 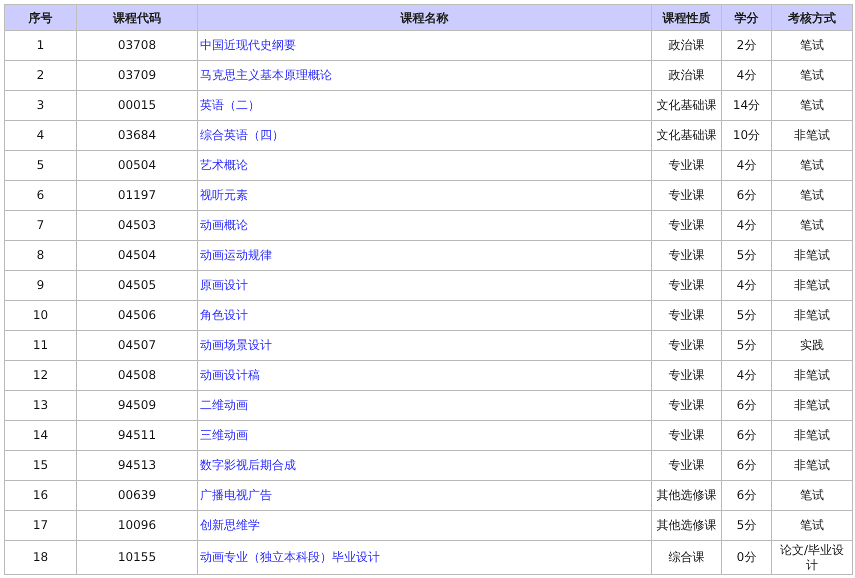 What do you see at coordinates (137, 435) in the screenshot?
I see `table-cell: 94511` at bounding box center [137, 435].